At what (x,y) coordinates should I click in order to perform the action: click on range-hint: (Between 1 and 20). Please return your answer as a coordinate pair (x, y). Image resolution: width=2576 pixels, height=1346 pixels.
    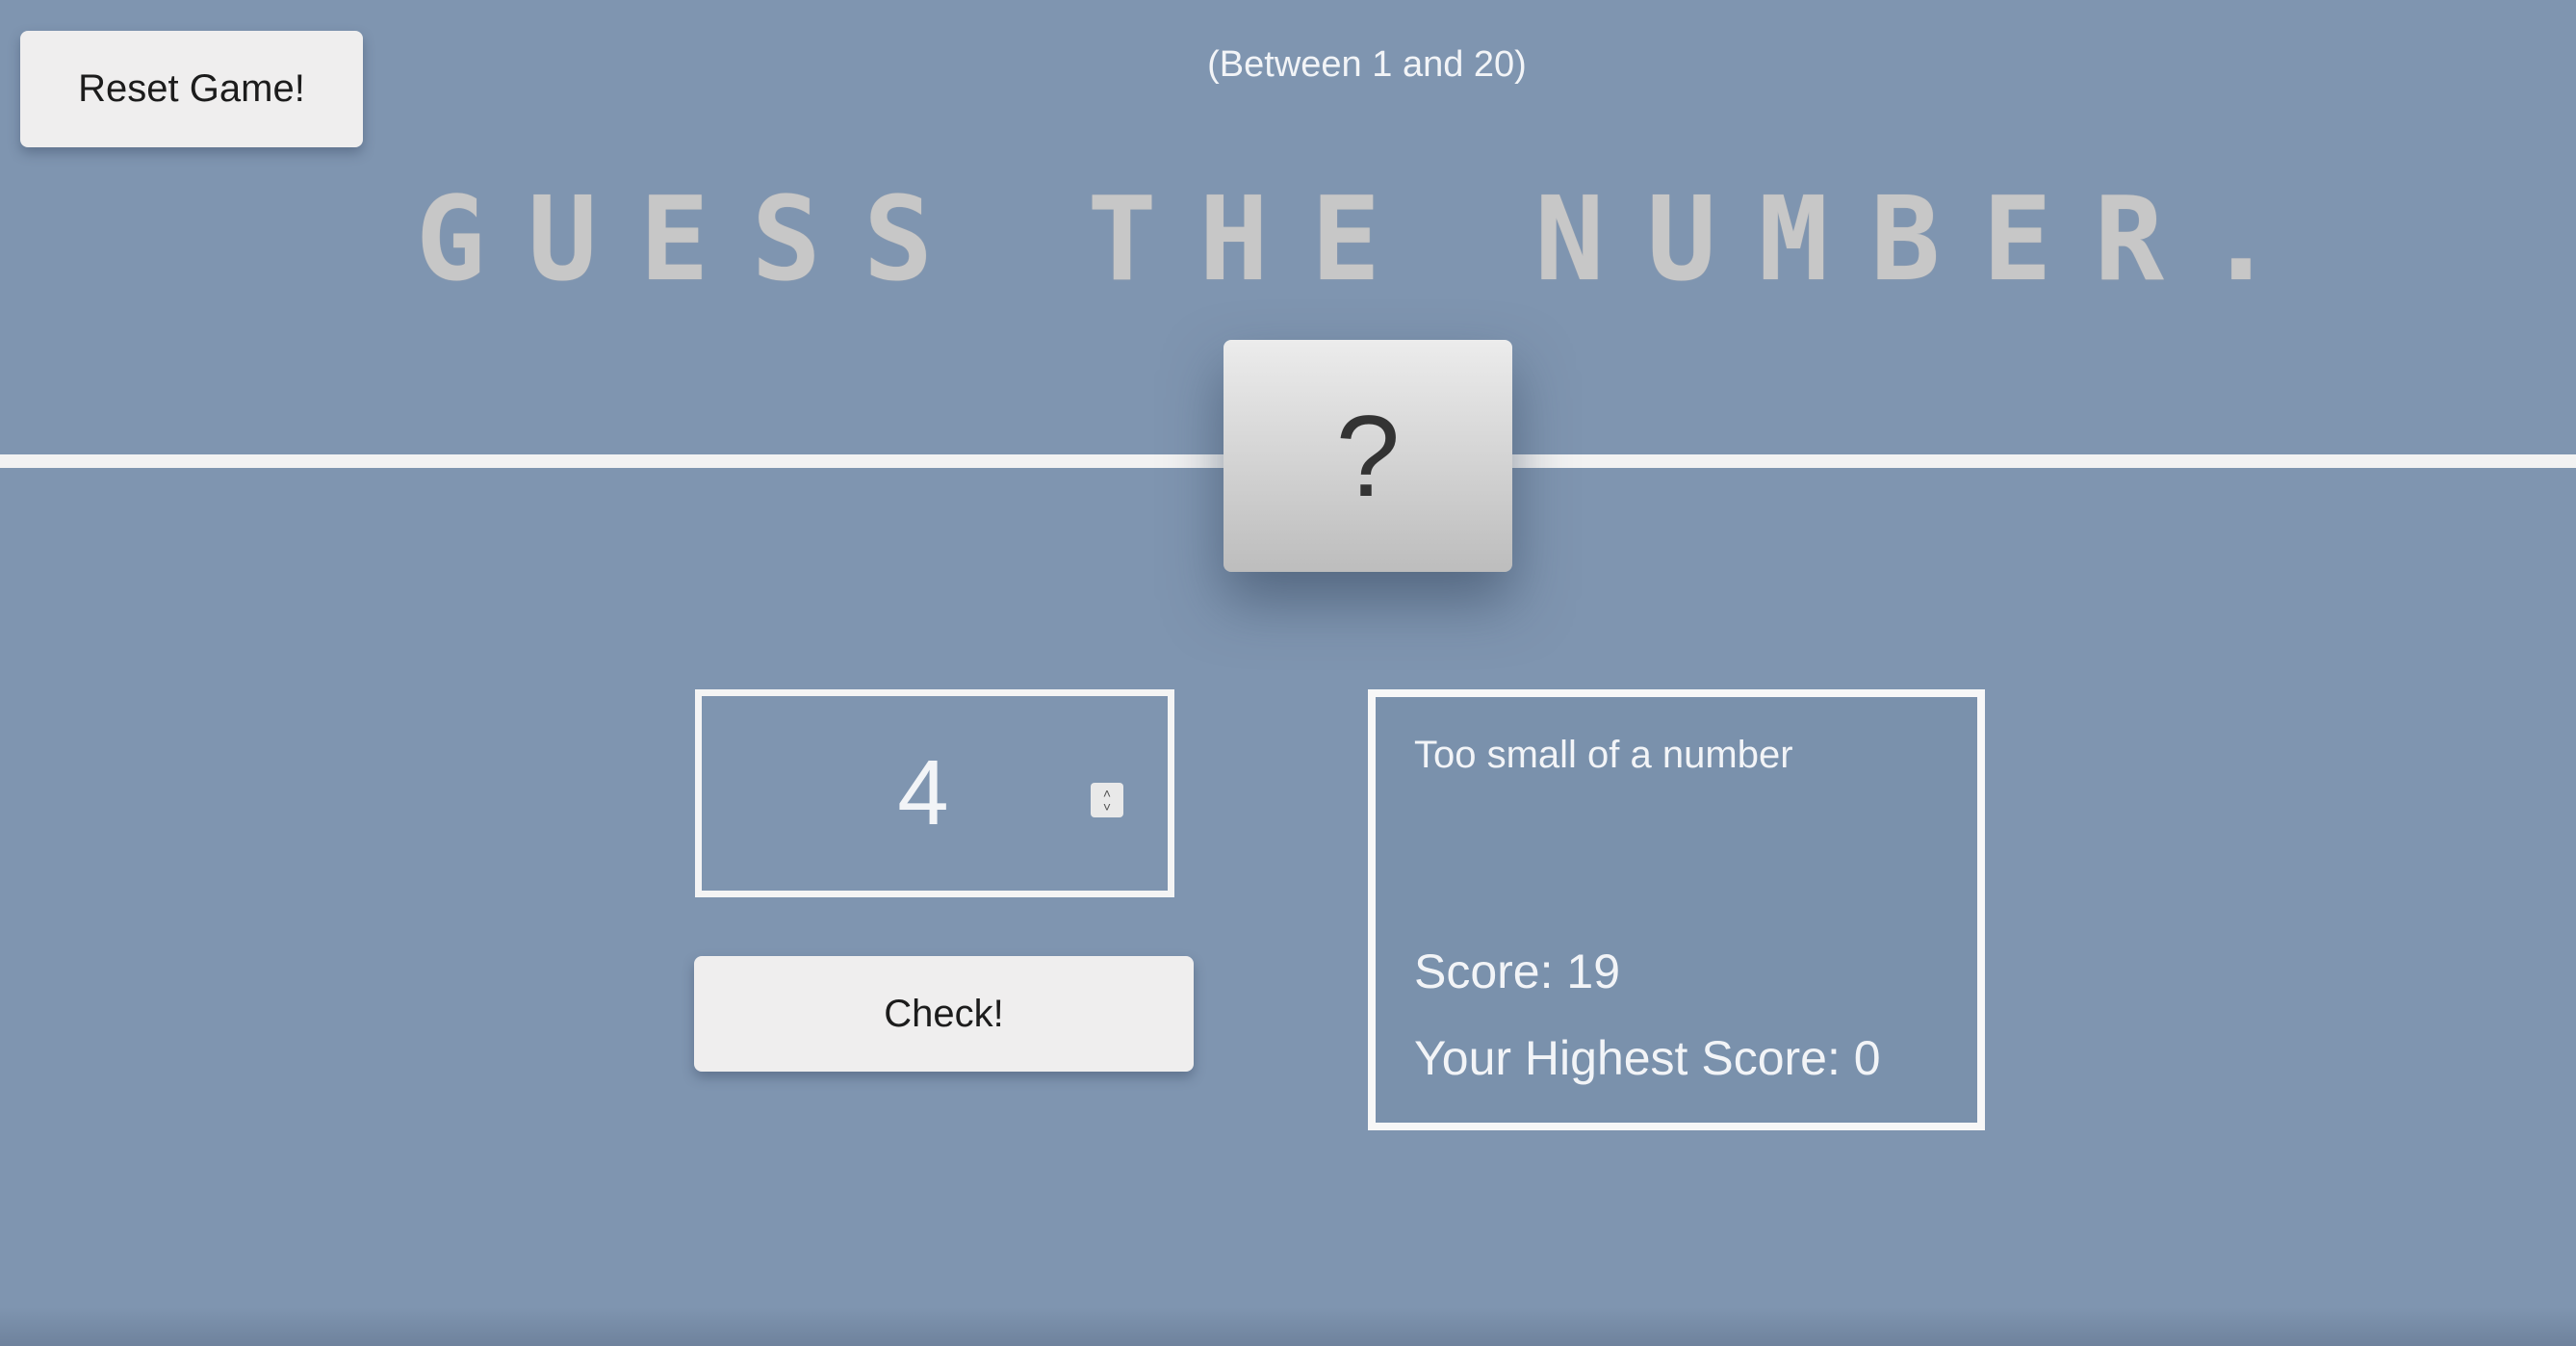
    Looking at the image, I should click on (1367, 64).